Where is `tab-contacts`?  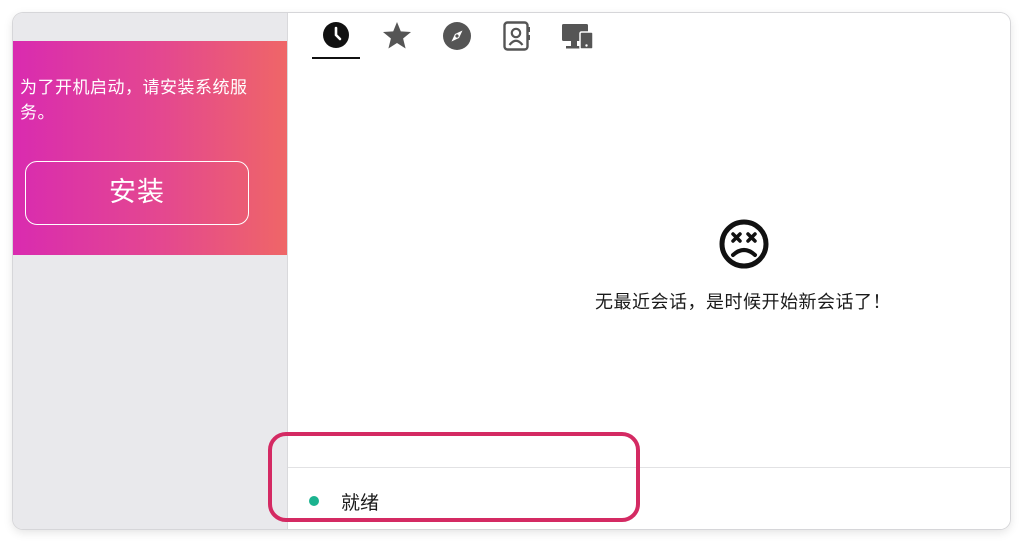
tab-contacts is located at coordinates (516, 36).